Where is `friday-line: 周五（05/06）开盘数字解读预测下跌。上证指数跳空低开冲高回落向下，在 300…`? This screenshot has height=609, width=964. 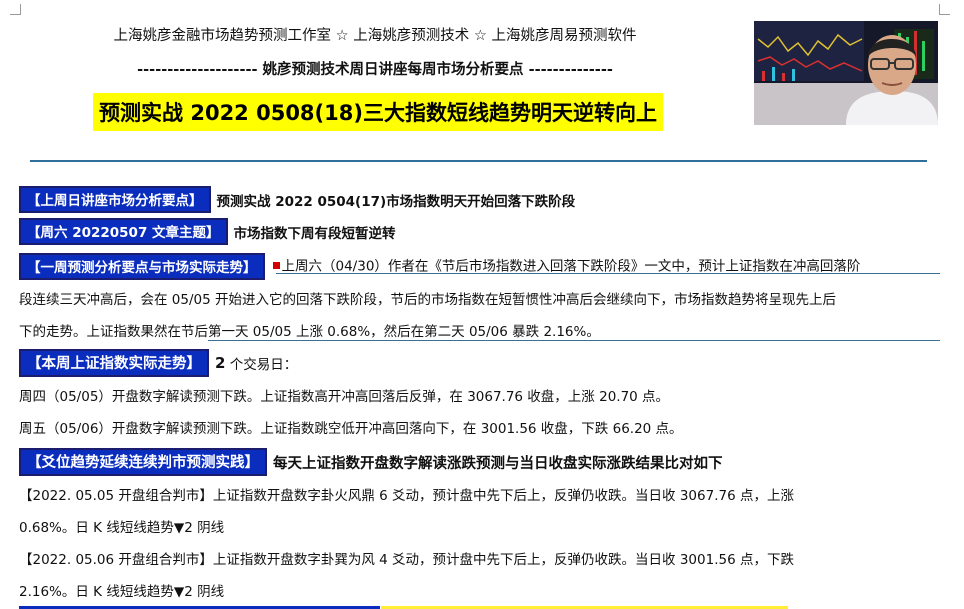
friday-line: 周五（05/06）开盘数字解读预测下跌。上证指数跳空低开冲高回落向下，在 300… is located at coordinates (351, 429).